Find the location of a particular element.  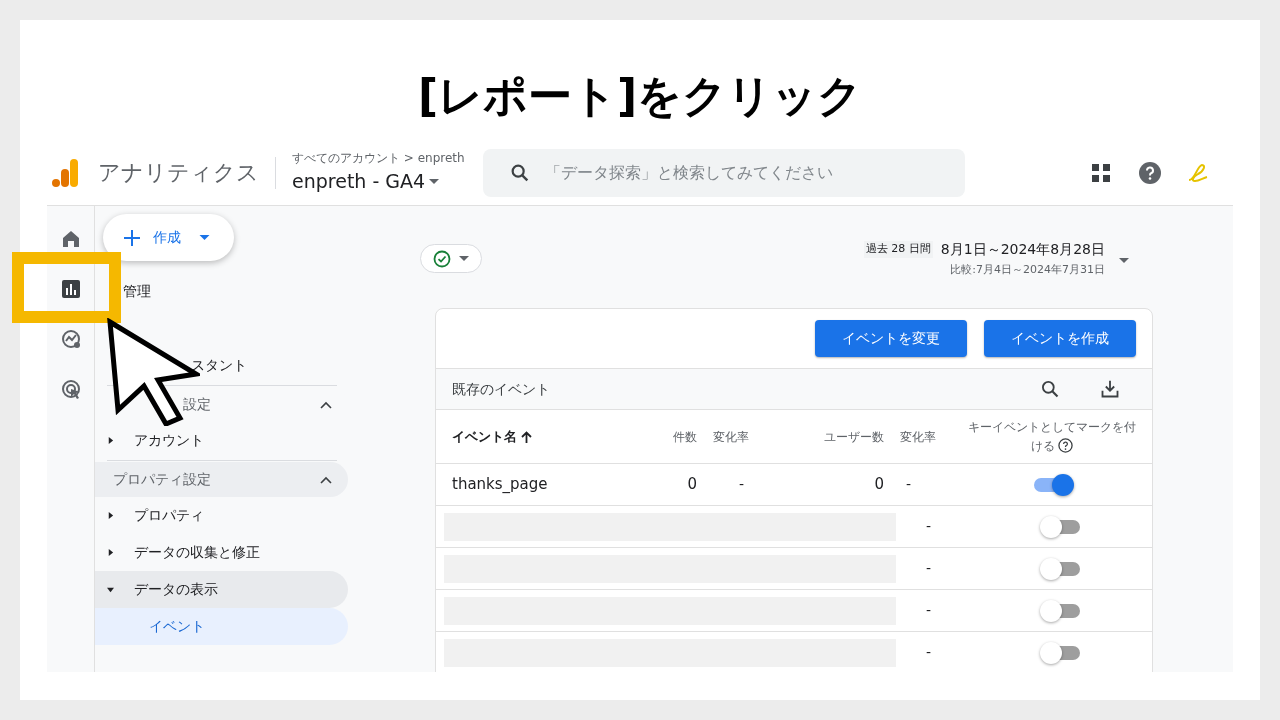

bar-chart-icon is located at coordinates (70, 289).